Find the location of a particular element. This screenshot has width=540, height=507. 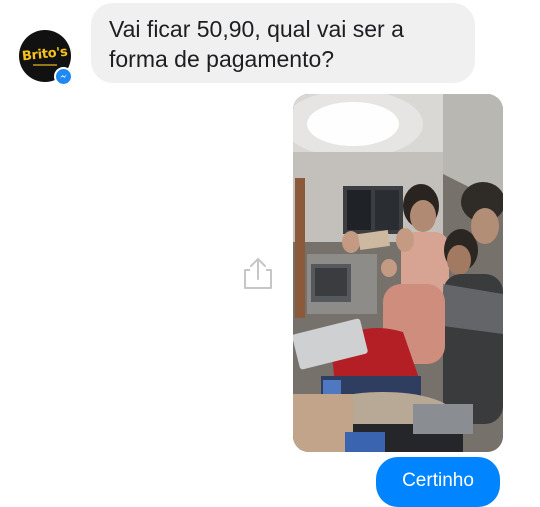

messenger-icon is located at coordinates (63, 76).